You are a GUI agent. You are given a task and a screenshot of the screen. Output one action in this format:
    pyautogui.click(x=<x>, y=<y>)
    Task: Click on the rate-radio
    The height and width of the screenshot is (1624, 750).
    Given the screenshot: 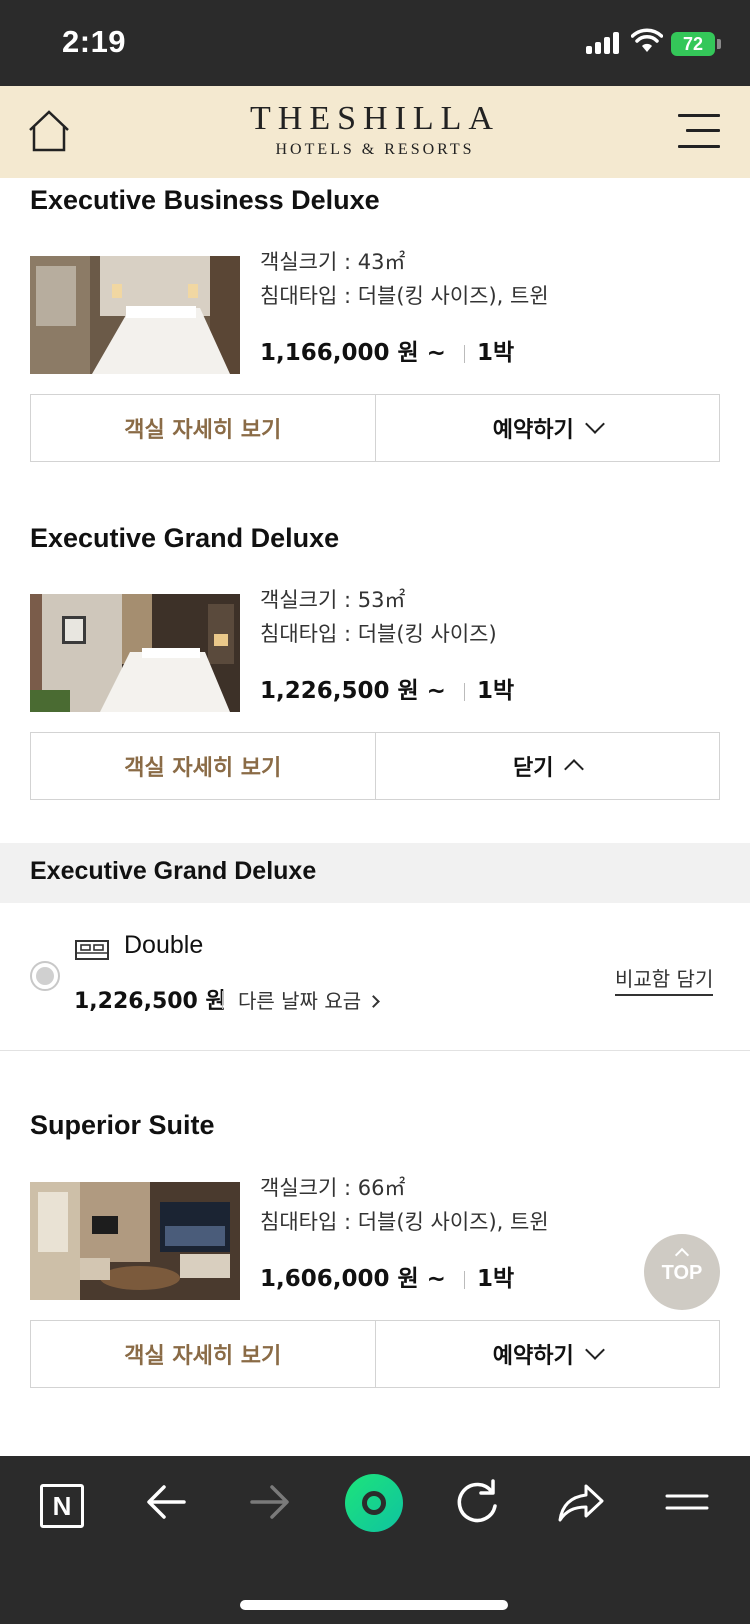 What is the action you would take?
    pyautogui.click(x=45, y=976)
    